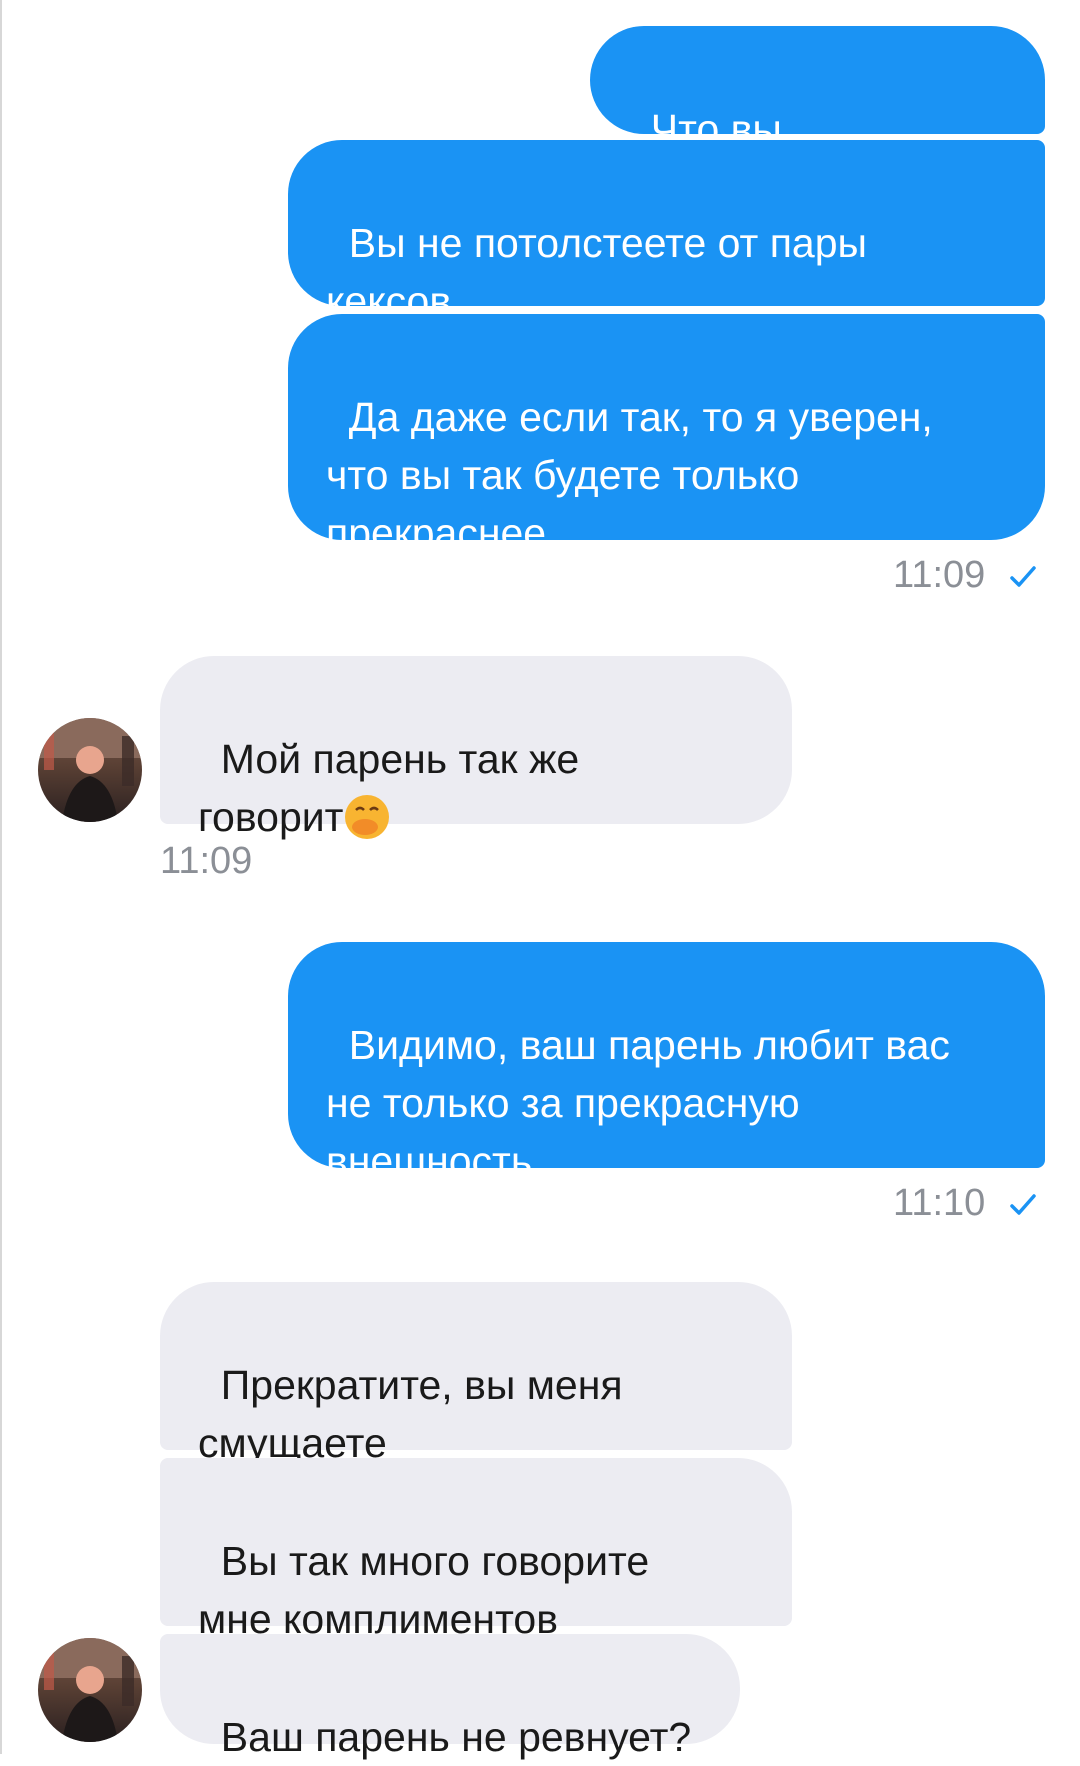 This screenshot has width=1080, height=1766. I want to click on message-timestamp: 11:10, so click(939, 1203).